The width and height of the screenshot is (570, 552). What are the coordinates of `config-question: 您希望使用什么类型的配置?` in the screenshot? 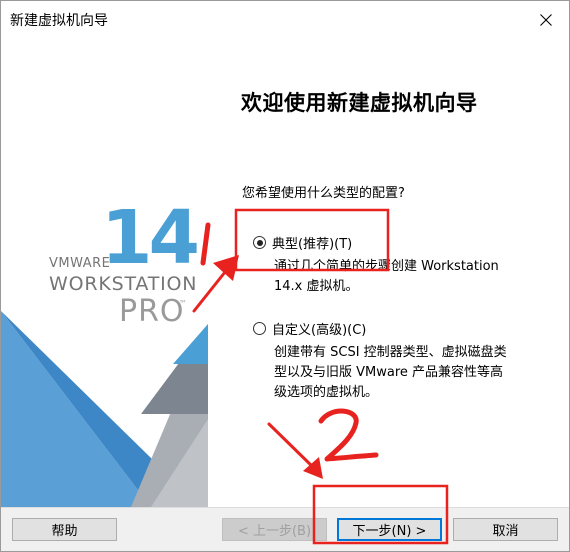 It's located at (323, 193).